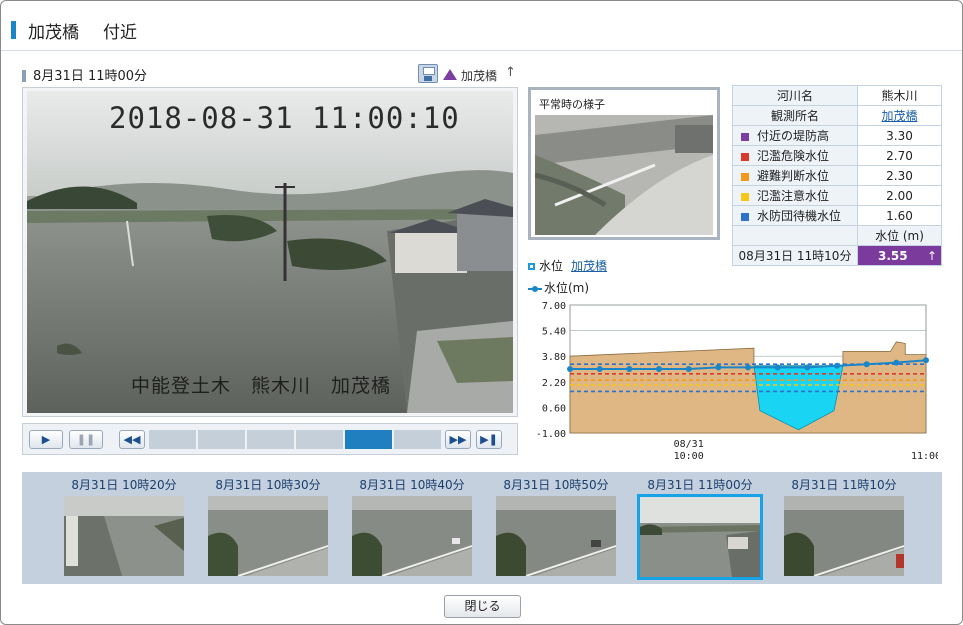 This screenshot has height=625, width=963. I want to click on timestamp-accent-bar, so click(24, 76).